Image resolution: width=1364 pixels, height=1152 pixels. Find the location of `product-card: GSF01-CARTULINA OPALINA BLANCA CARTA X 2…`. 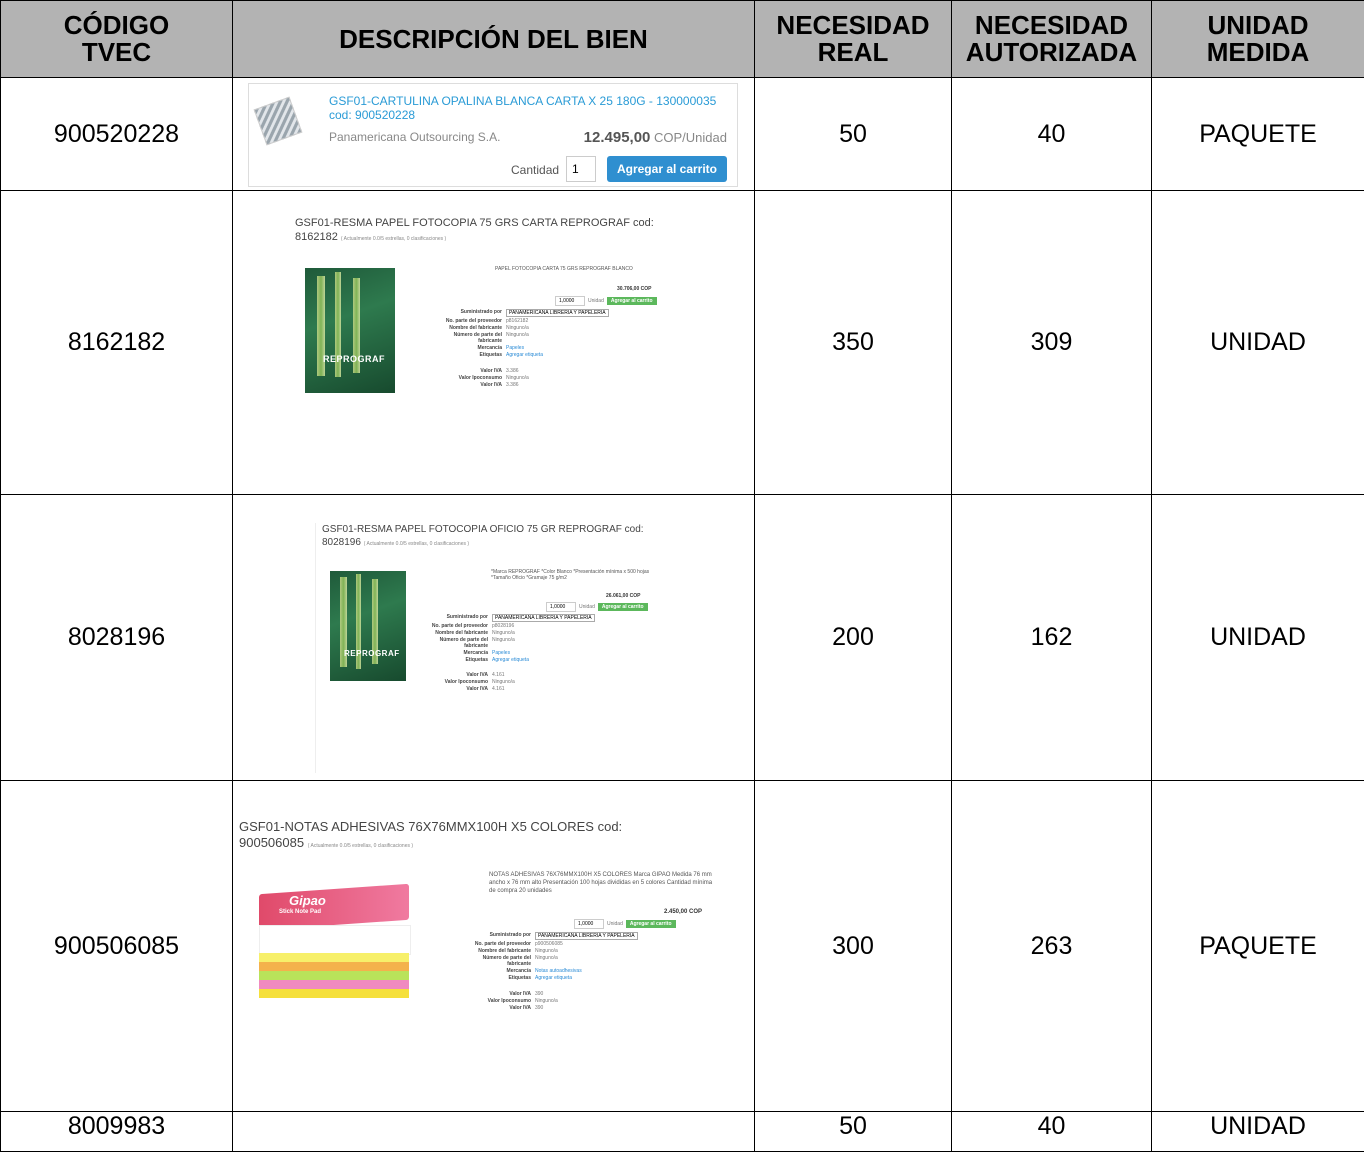

product-card: GSF01-CARTULINA OPALINA BLANCA CARTA X 2… is located at coordinates (493, 135).